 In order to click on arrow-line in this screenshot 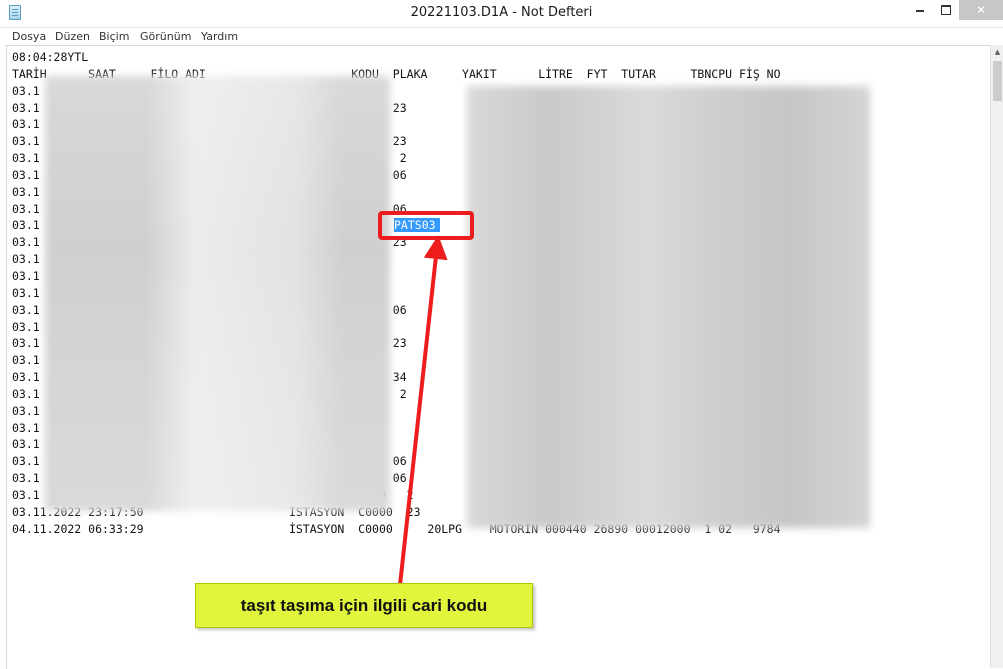, I will do `click(423, 410)`.